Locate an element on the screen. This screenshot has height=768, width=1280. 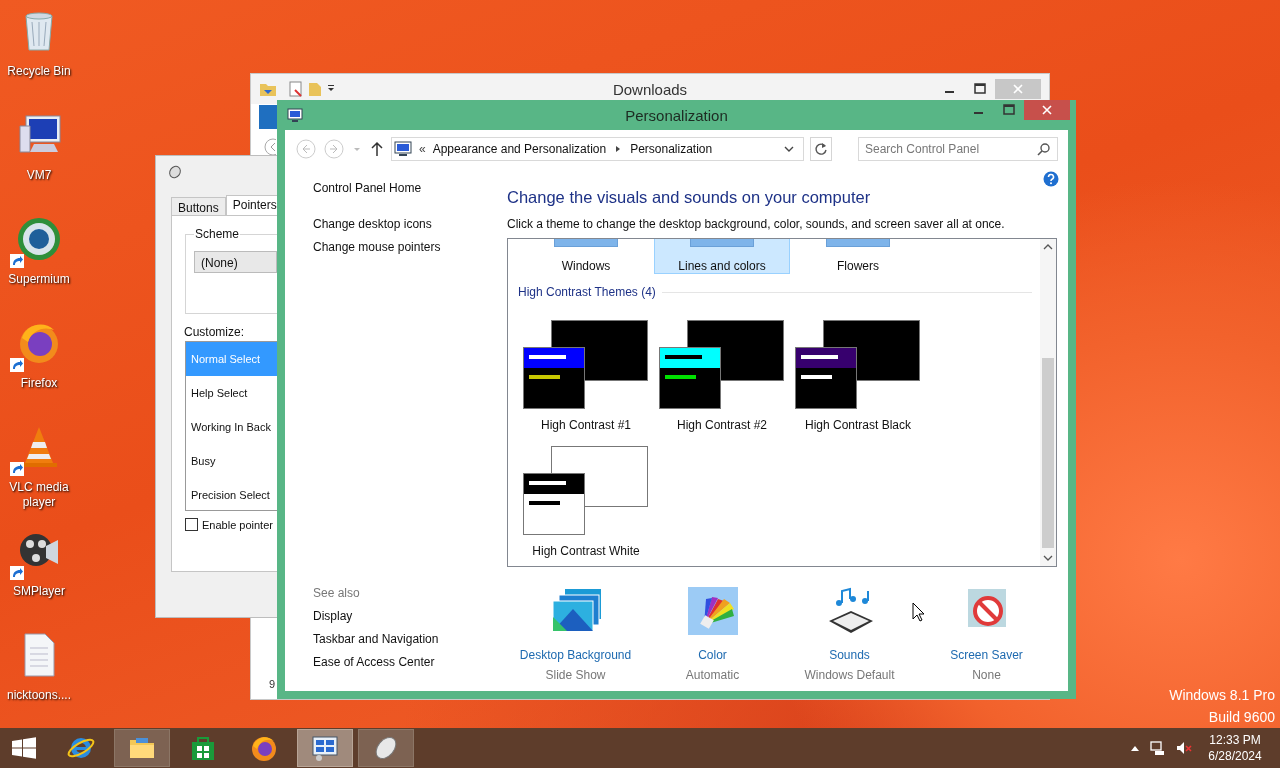
see-also-link: Taskbar and Navigation is located at coordinates (410, 639).